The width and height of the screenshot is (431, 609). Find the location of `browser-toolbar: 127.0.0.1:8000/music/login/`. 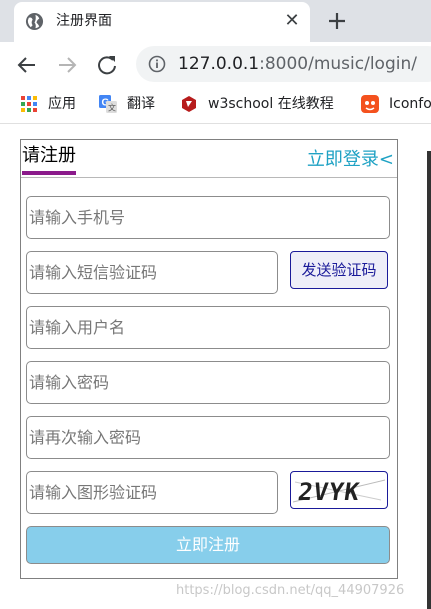

browser-toolbar: 127.0.0.1:8000/music/login/ is located at coordinates (215, 65).